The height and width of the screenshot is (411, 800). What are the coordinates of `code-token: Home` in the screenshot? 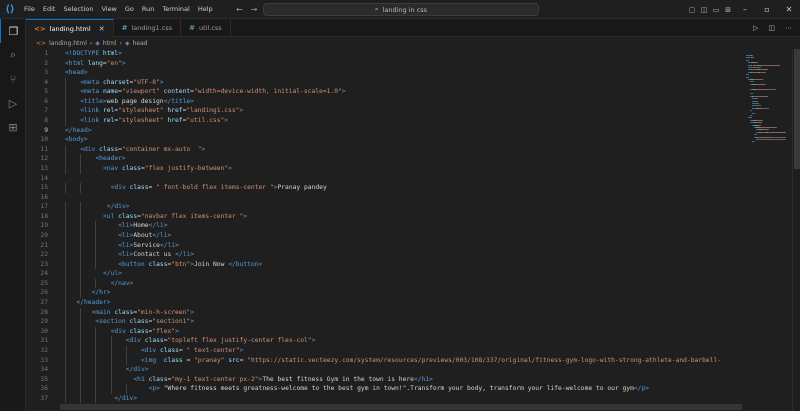 It's located at (141, 226).